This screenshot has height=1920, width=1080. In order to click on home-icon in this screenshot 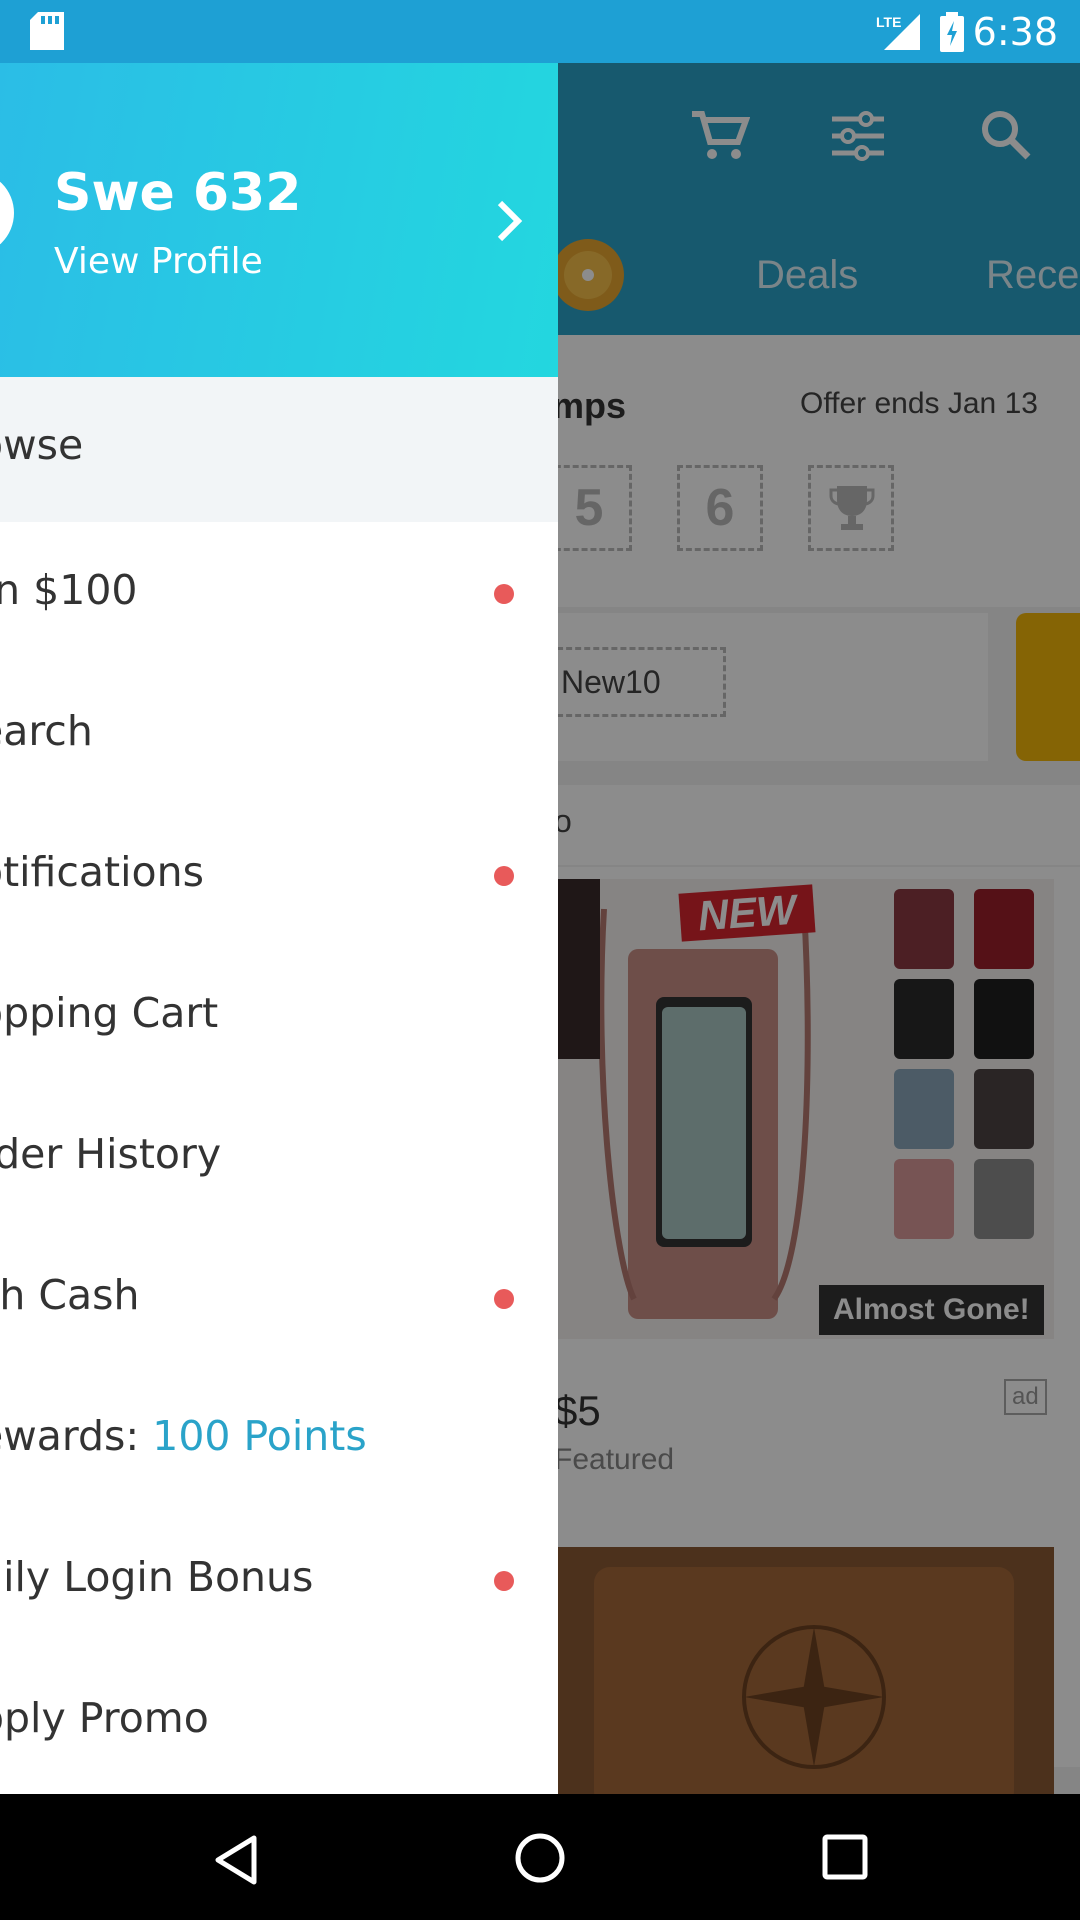, I will do `click(540, 1858)`.